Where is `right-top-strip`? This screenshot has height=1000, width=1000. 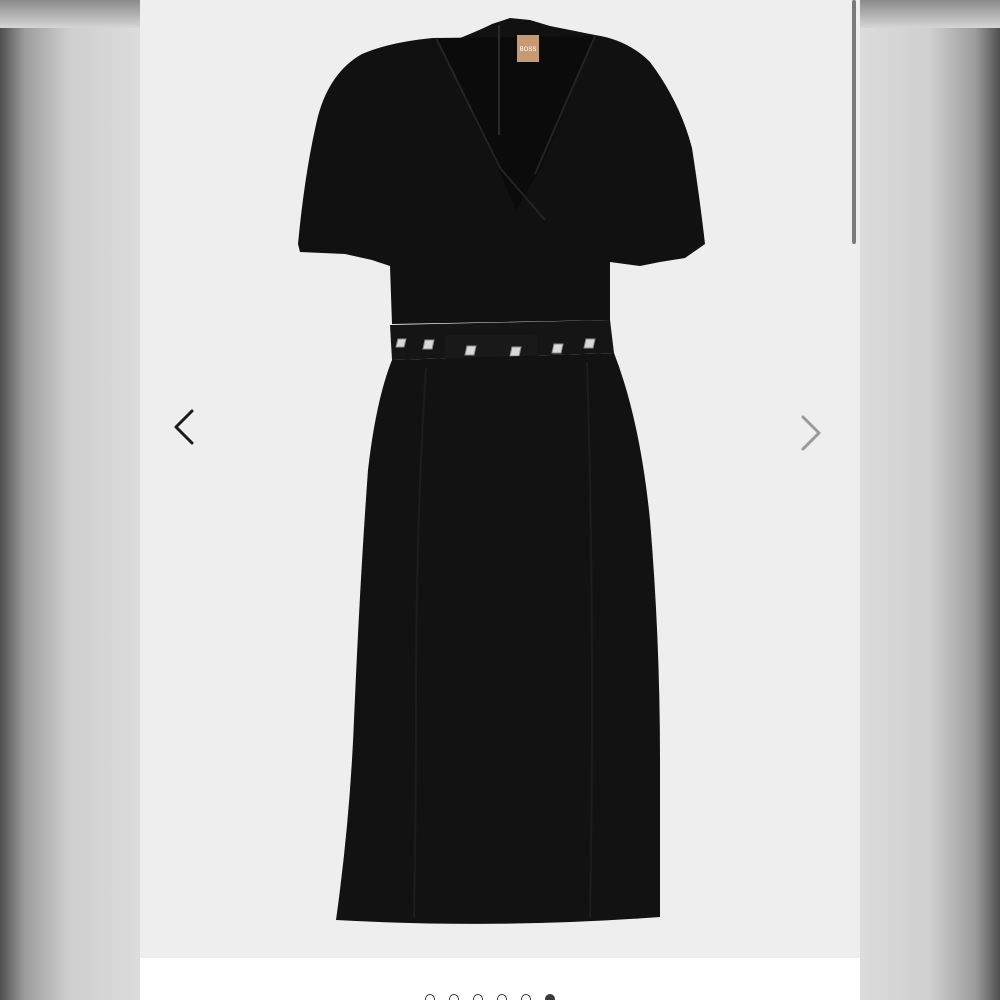 right-top-strip is located at coordinates (930, 14).